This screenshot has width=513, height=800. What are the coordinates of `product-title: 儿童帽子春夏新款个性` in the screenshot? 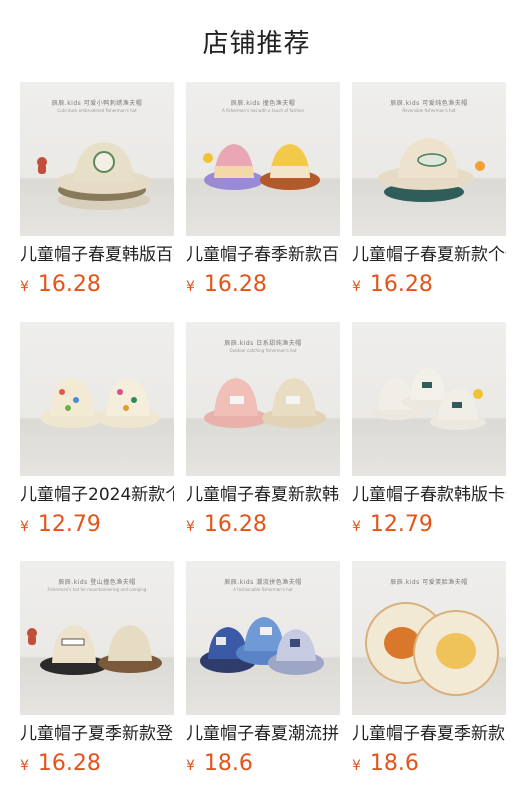 It's located at (429, 255).